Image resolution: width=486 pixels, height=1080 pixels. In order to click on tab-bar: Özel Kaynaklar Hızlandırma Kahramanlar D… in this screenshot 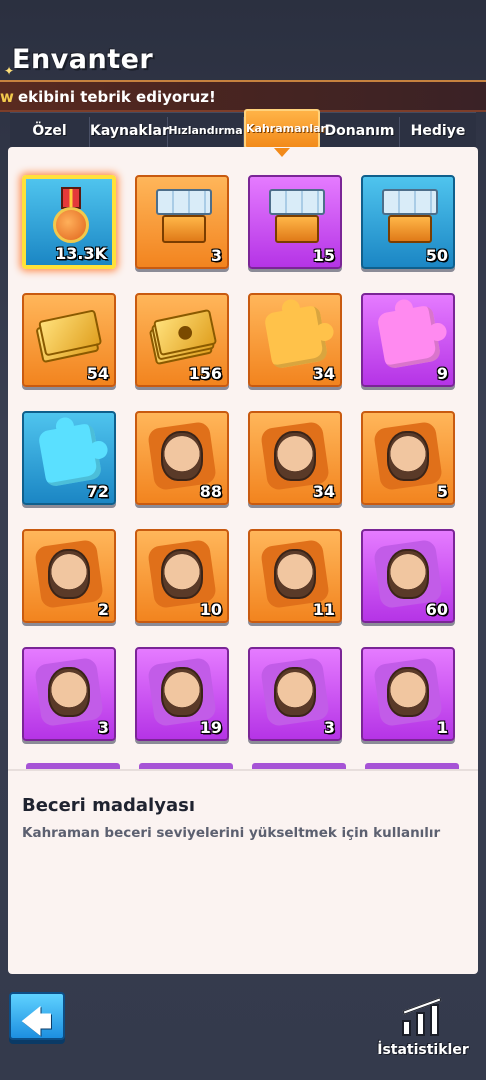, I will do `click(243, 129)`.